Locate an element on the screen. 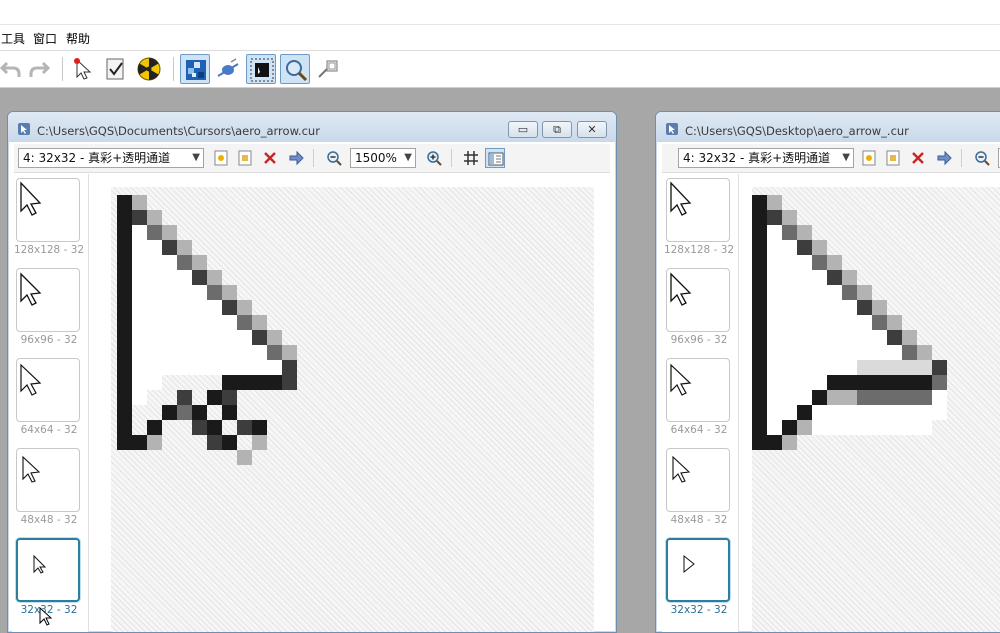  satellite-button is located at coordinates (228, 69).